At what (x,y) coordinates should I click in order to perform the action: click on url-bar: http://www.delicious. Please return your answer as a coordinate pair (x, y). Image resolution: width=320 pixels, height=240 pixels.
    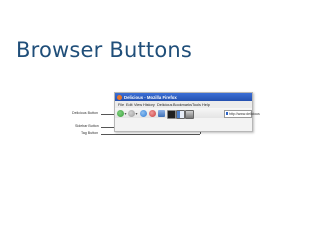
    Looking at the image, I should click on (242, 114).